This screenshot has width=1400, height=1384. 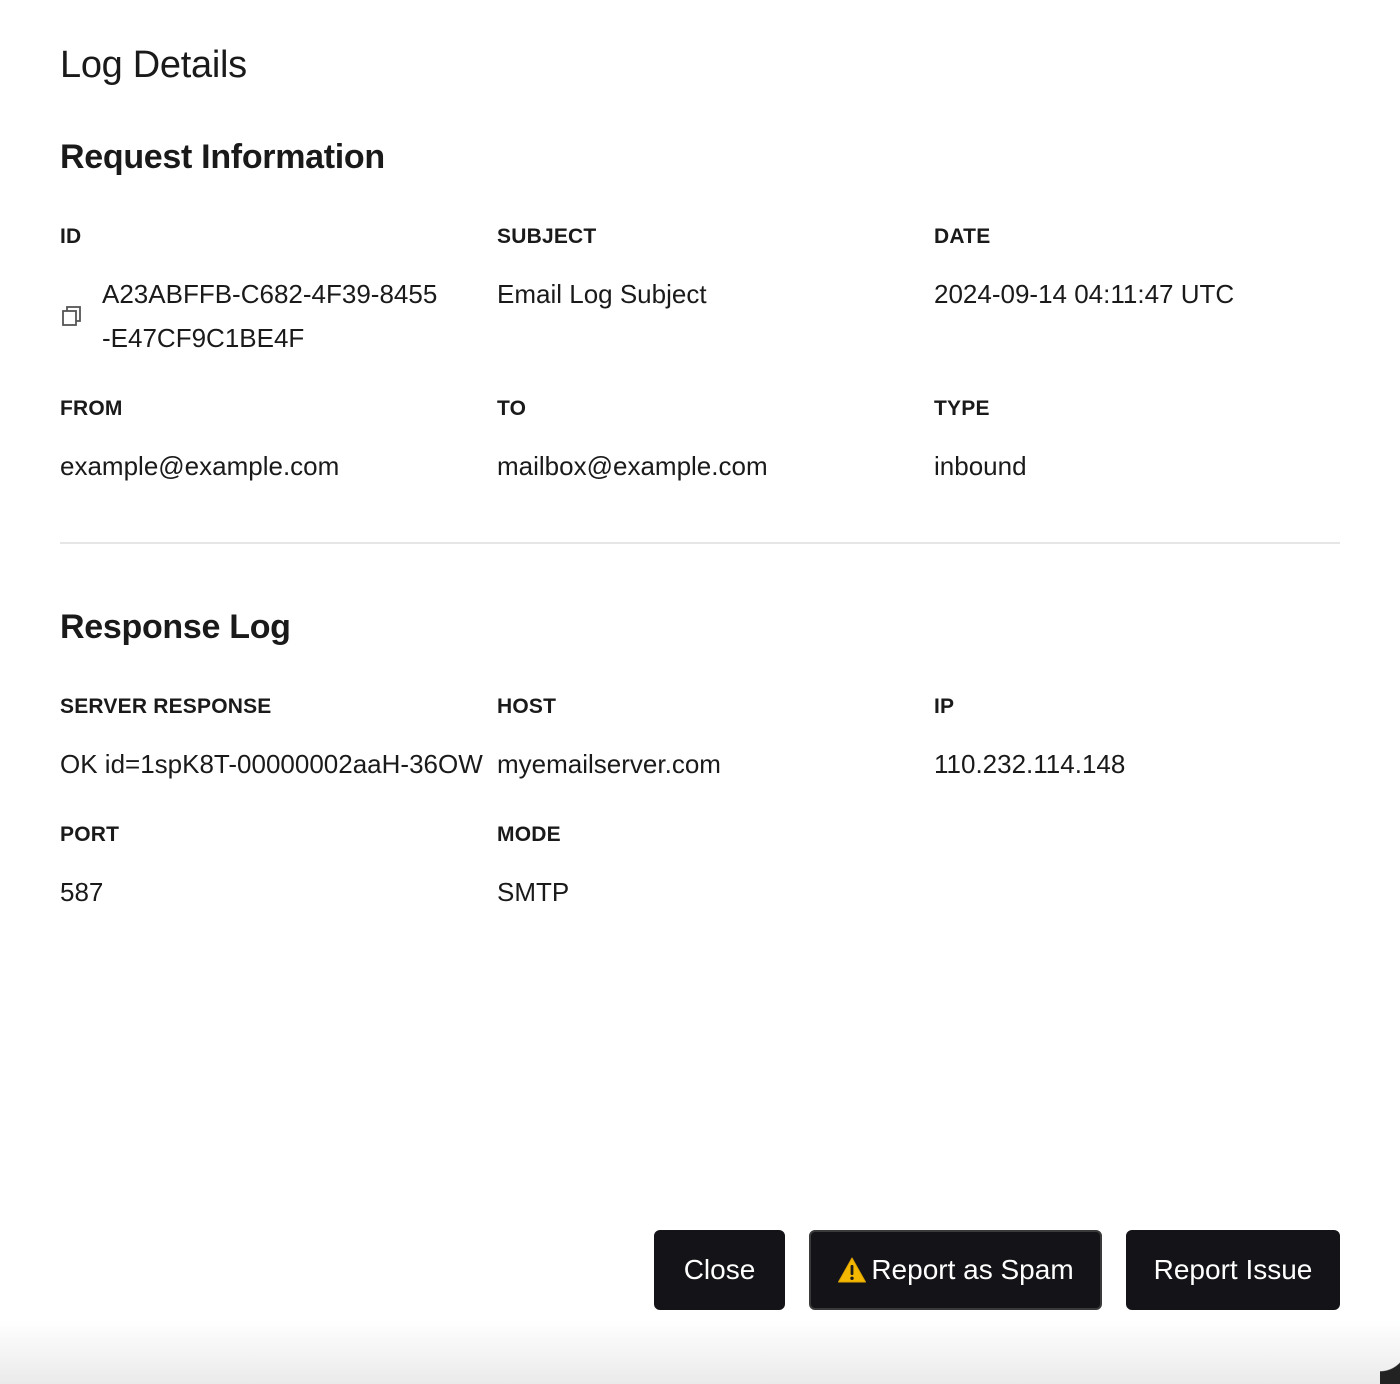 I want to click on field-mode: MODE SMTP, so click(x=707, y=868).